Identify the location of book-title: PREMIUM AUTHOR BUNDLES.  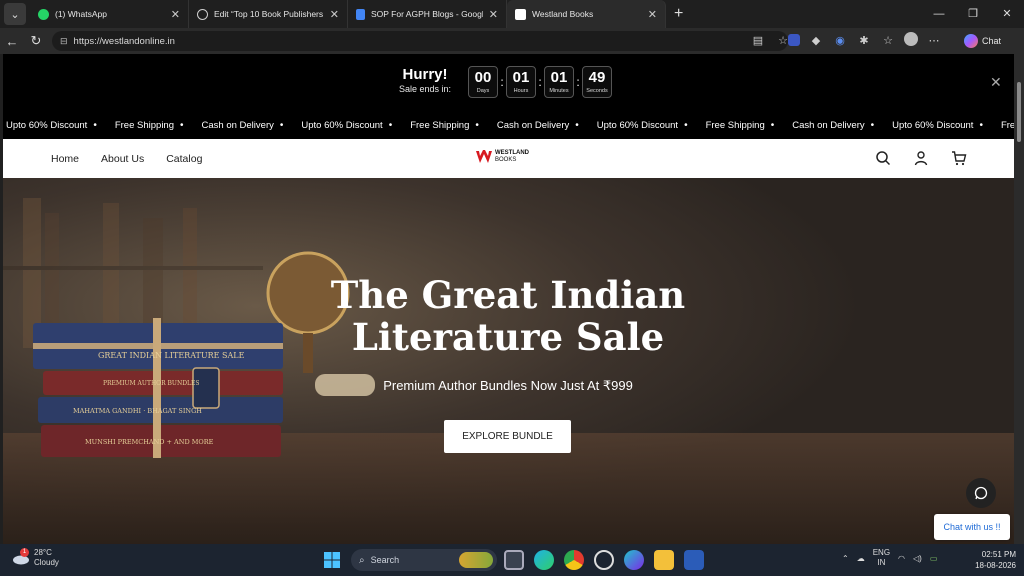
(151, 383).